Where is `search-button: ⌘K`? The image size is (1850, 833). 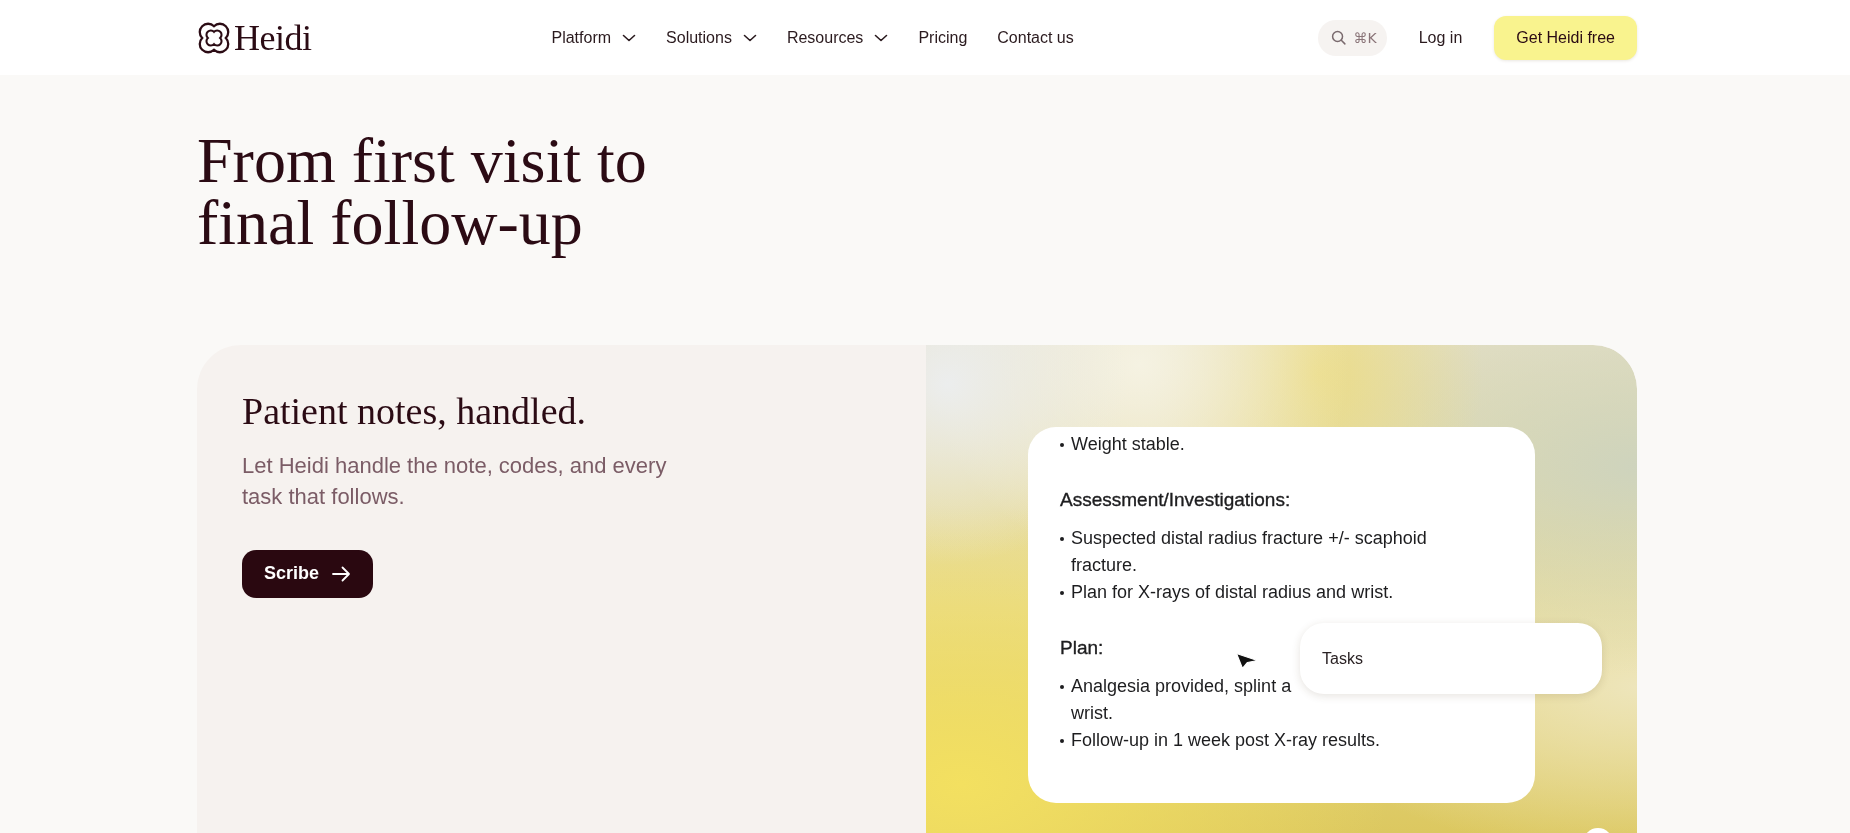
search-button: ⌘K is located at coordinates (1352, 37).